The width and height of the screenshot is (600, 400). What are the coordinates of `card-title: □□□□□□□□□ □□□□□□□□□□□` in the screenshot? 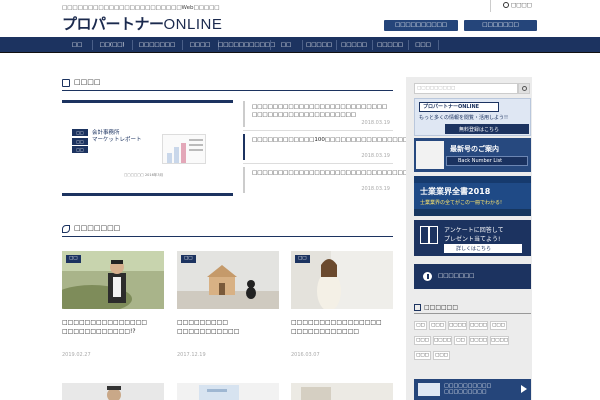 It's located at (208, 327).